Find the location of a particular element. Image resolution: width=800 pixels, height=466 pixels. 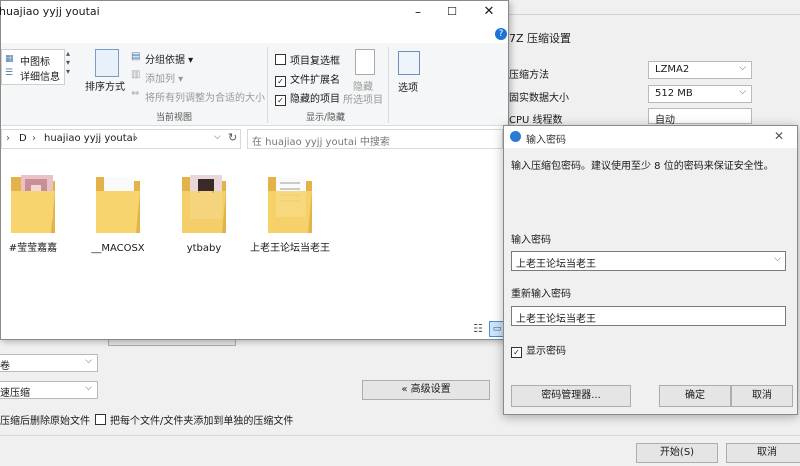

dict-select: 512 MB ⌵ is located at coordinates (700, 94).